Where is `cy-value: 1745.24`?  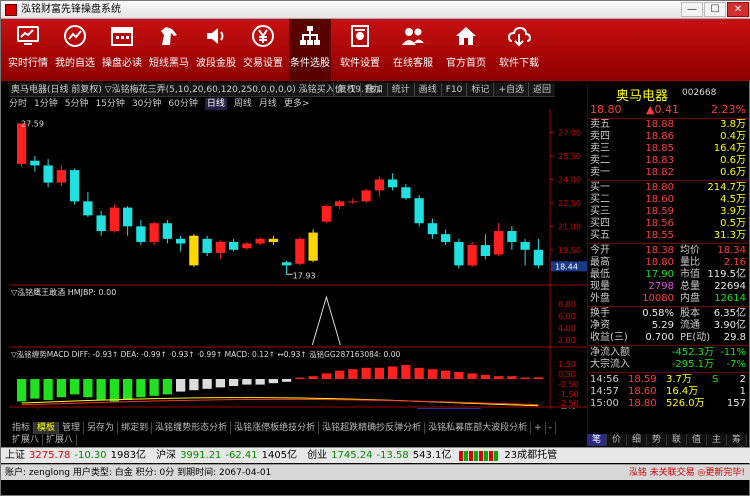
cy-value: 1745.24 is located at coordinates (352, 455).